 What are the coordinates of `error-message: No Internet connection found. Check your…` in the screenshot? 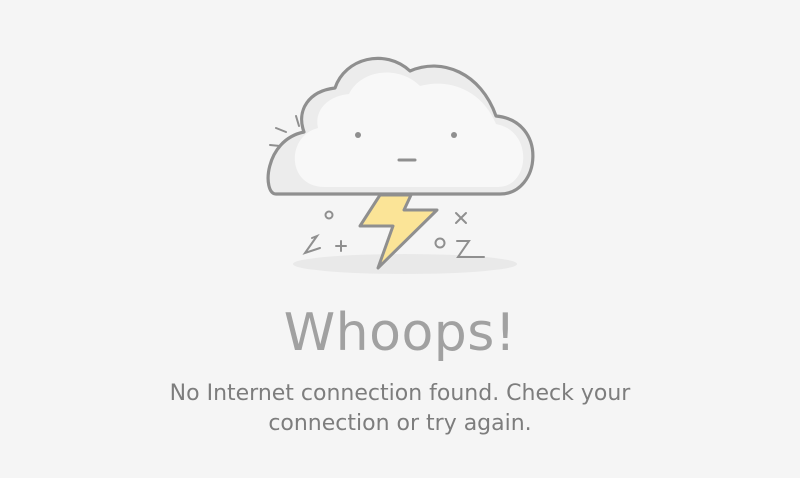 It's located at (400, 408).